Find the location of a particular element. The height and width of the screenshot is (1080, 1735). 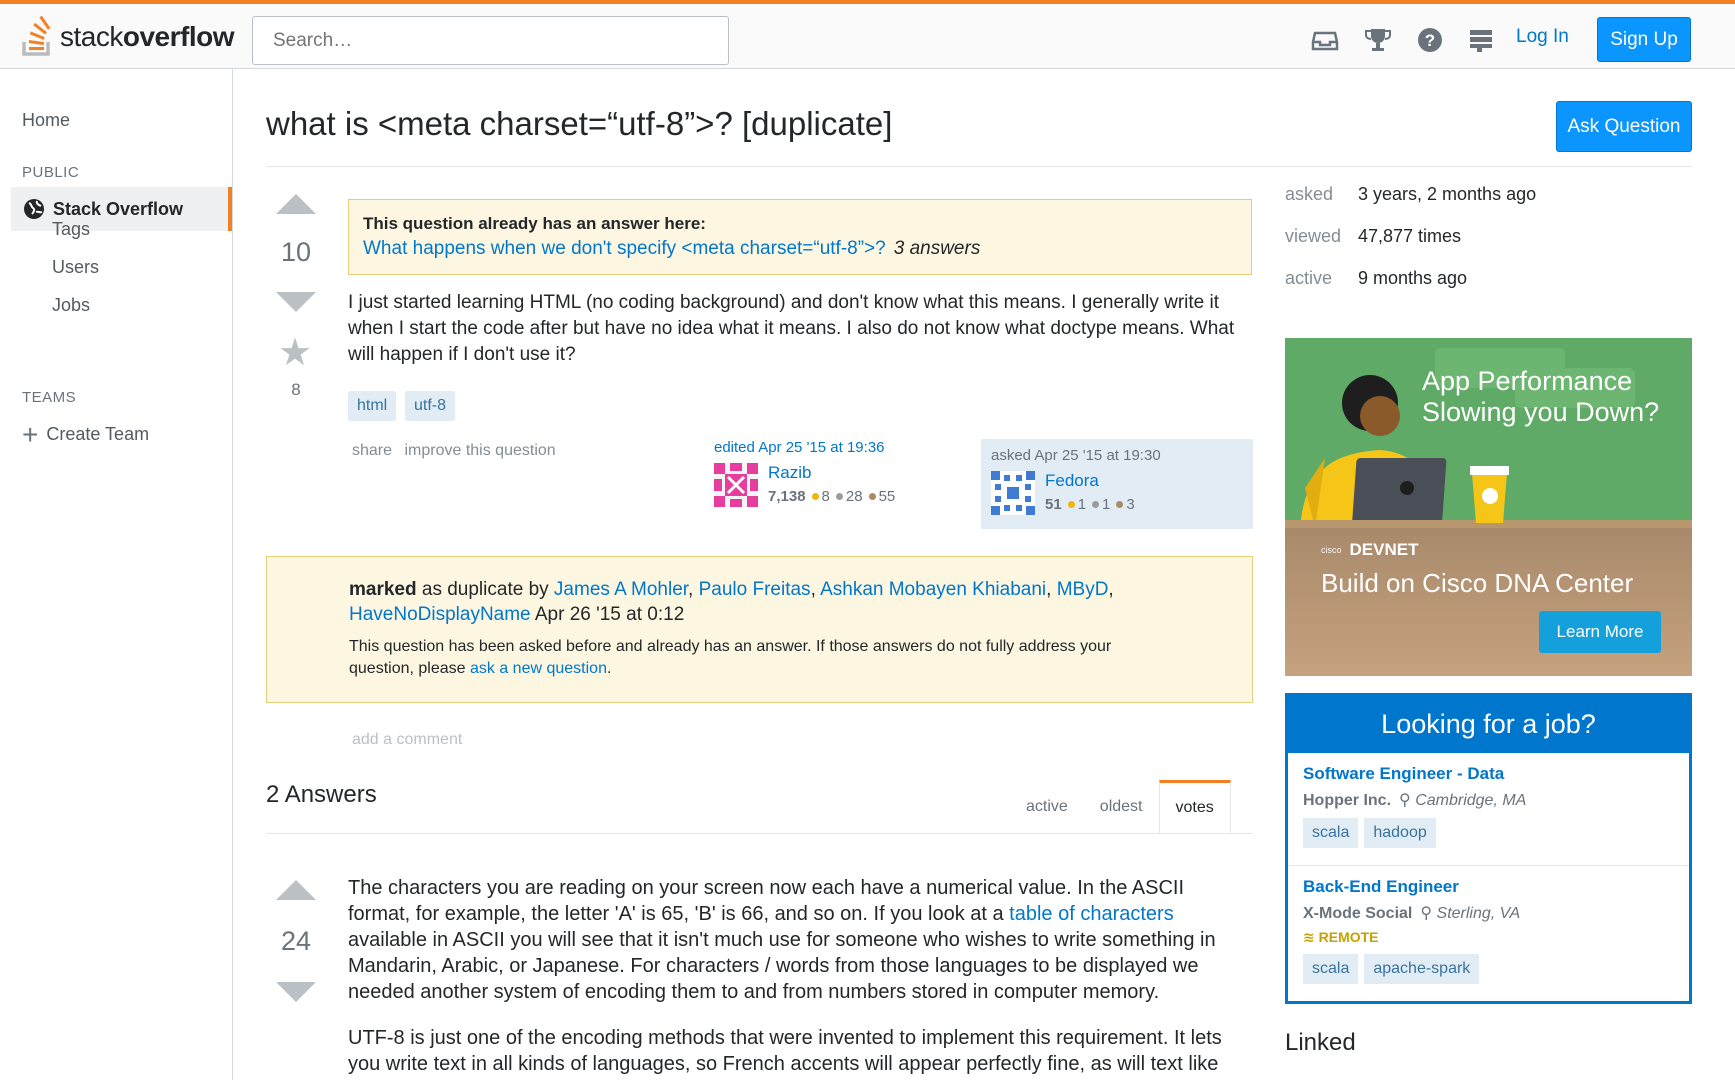

location-pin-icon: ⚲ is located at coordinates (1428, 913).